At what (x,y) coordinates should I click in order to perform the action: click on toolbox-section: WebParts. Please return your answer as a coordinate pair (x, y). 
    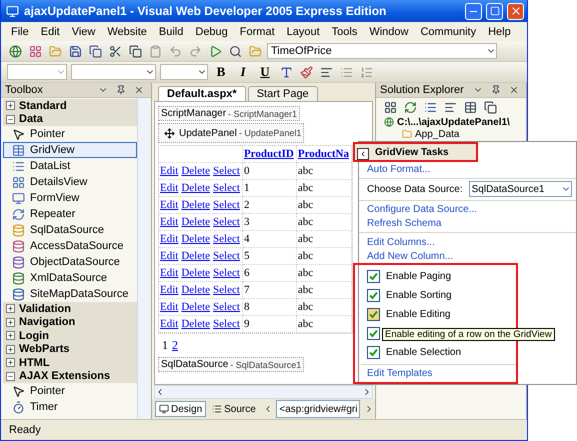
    Looking at the image, I should click on (70, 349).